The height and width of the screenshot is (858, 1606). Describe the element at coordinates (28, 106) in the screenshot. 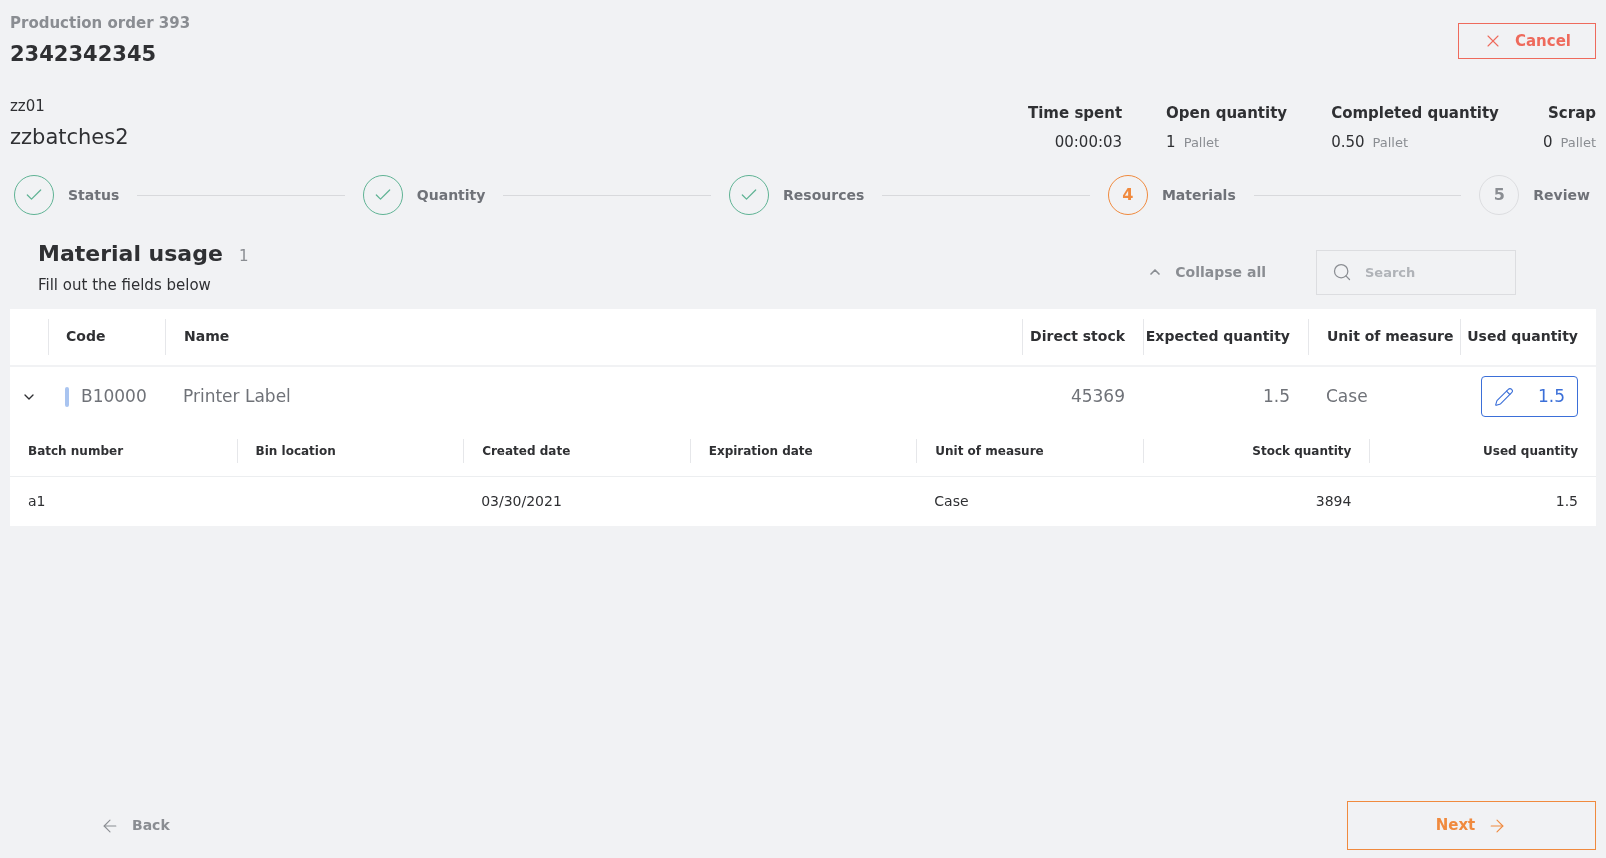

I see `item-code: zz01` at that location.